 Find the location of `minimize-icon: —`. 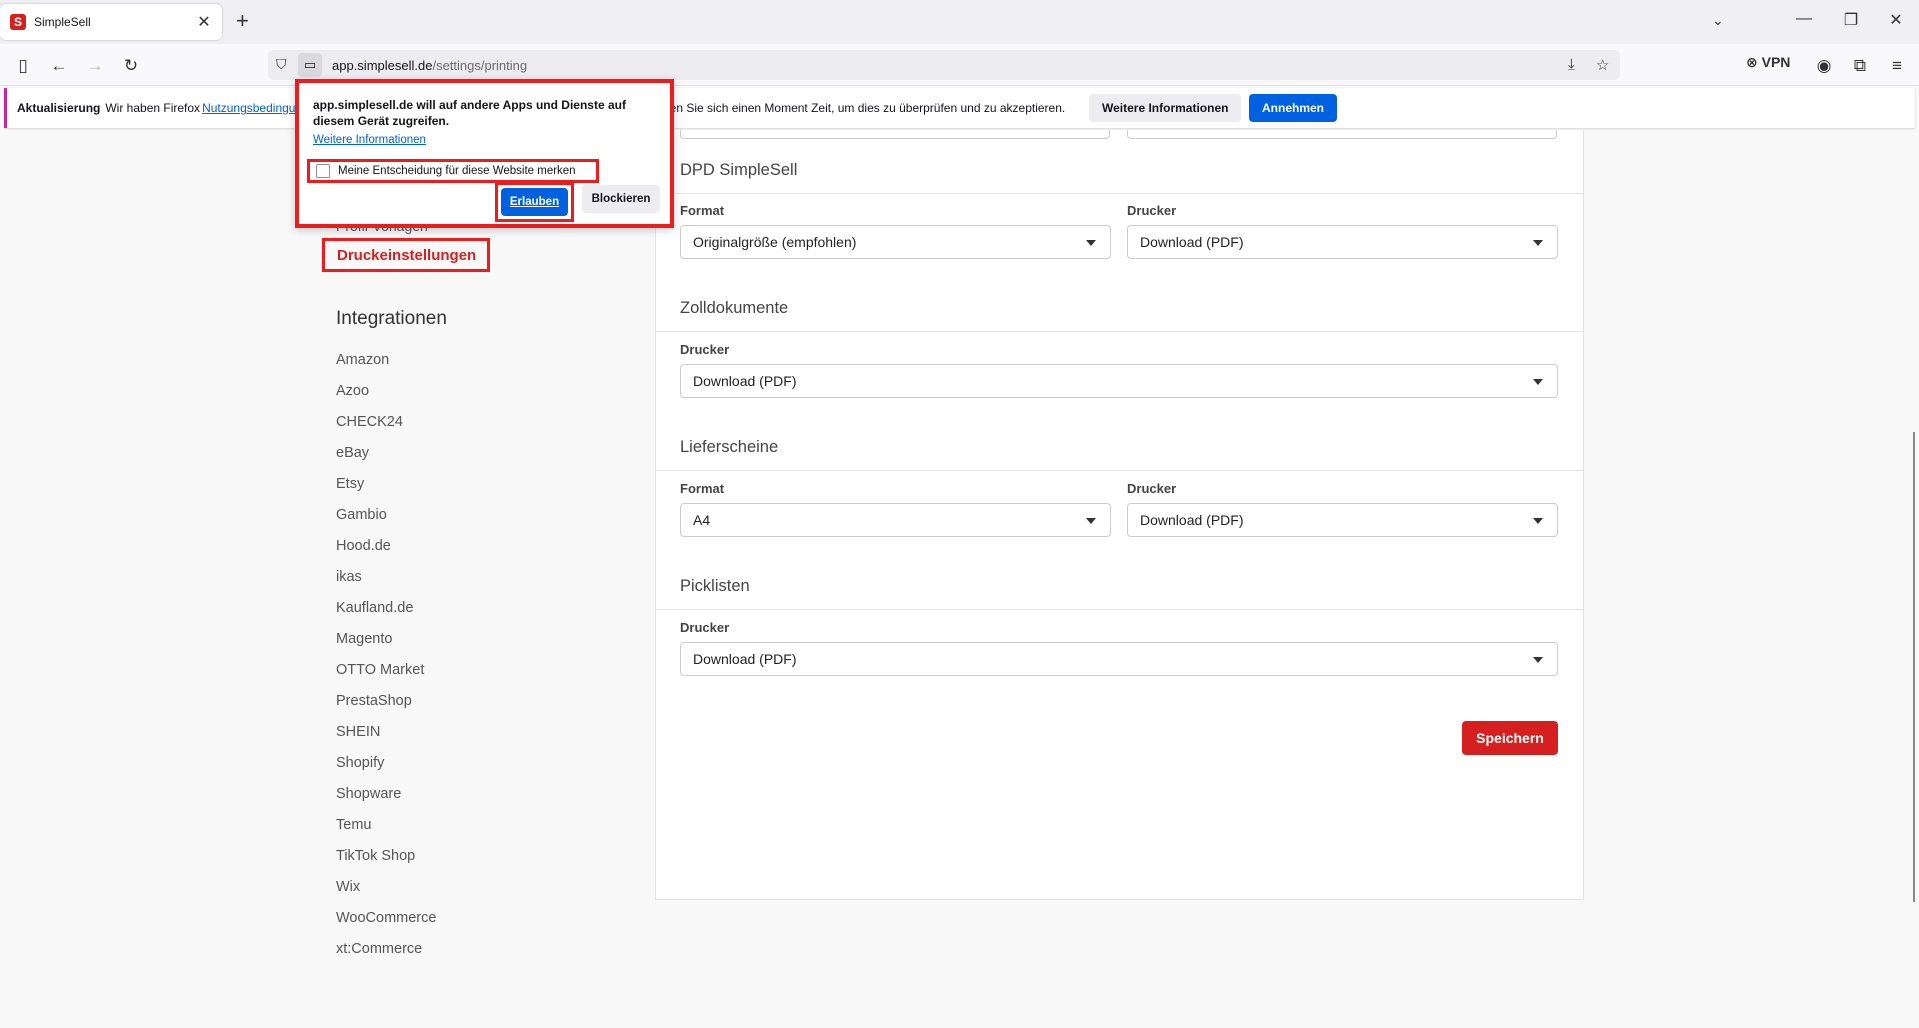

minimize-icon: — is located at coordinates (1804, 19).